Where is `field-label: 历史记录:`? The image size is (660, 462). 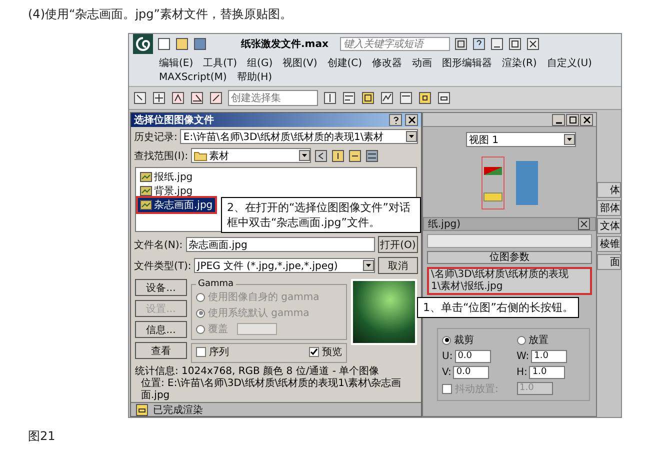 field-label: 历史记录: is located at coordinates (156, 137).